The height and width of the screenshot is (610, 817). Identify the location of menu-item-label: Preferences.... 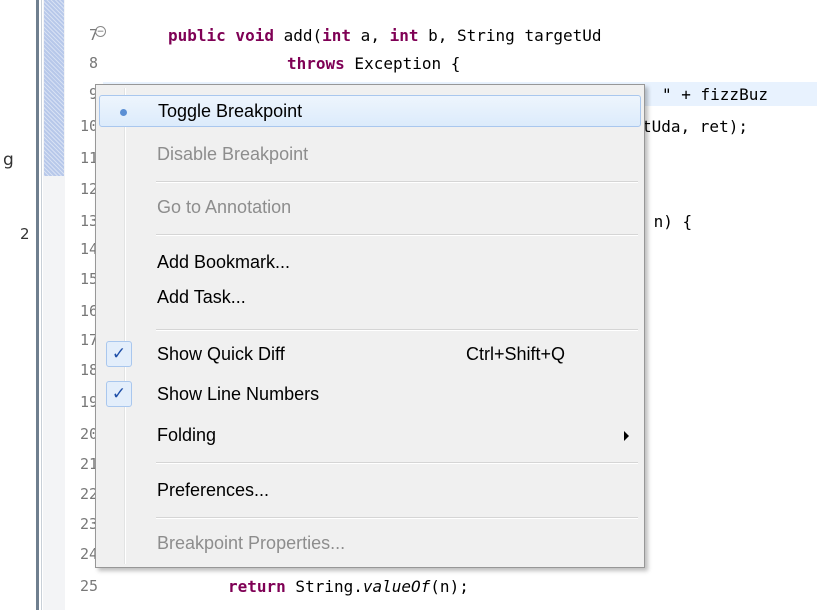
(213, 490).